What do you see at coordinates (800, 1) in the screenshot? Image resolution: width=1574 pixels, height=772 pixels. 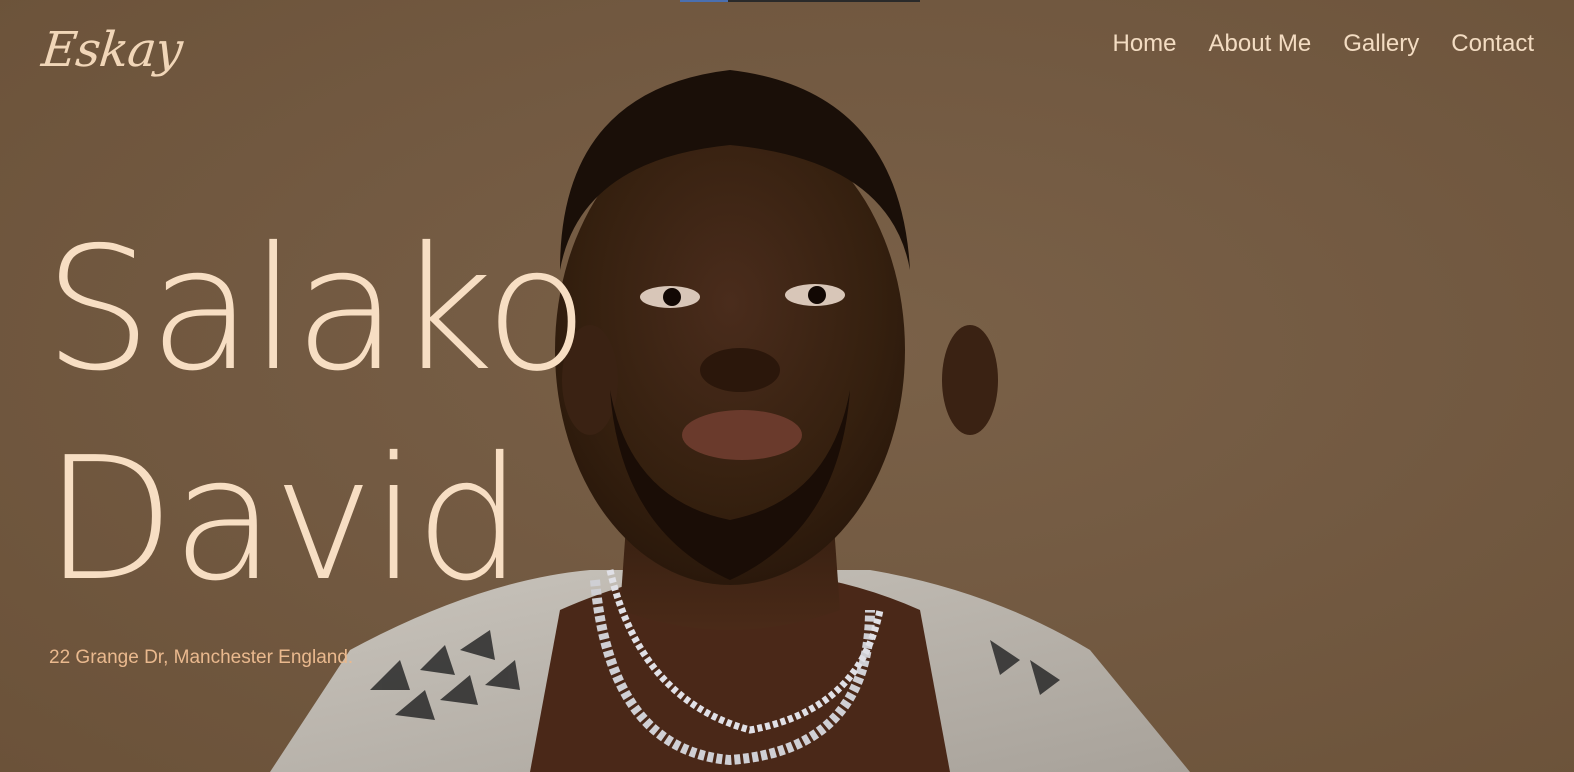 I see `scroll-progress-bar` at bounding box center [800, 1].